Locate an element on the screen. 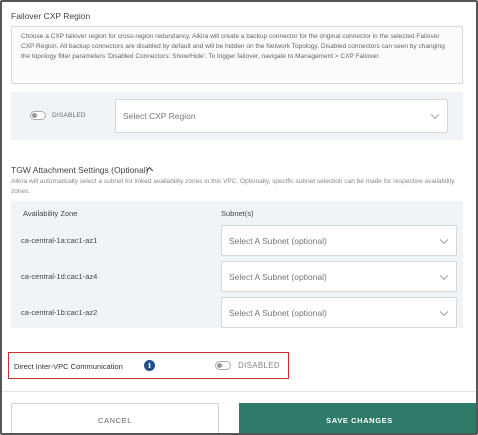 The width and height of the screenshot is (478, 435). cxp-region-select: Select CXP Region is located at coordinates (281, 116).